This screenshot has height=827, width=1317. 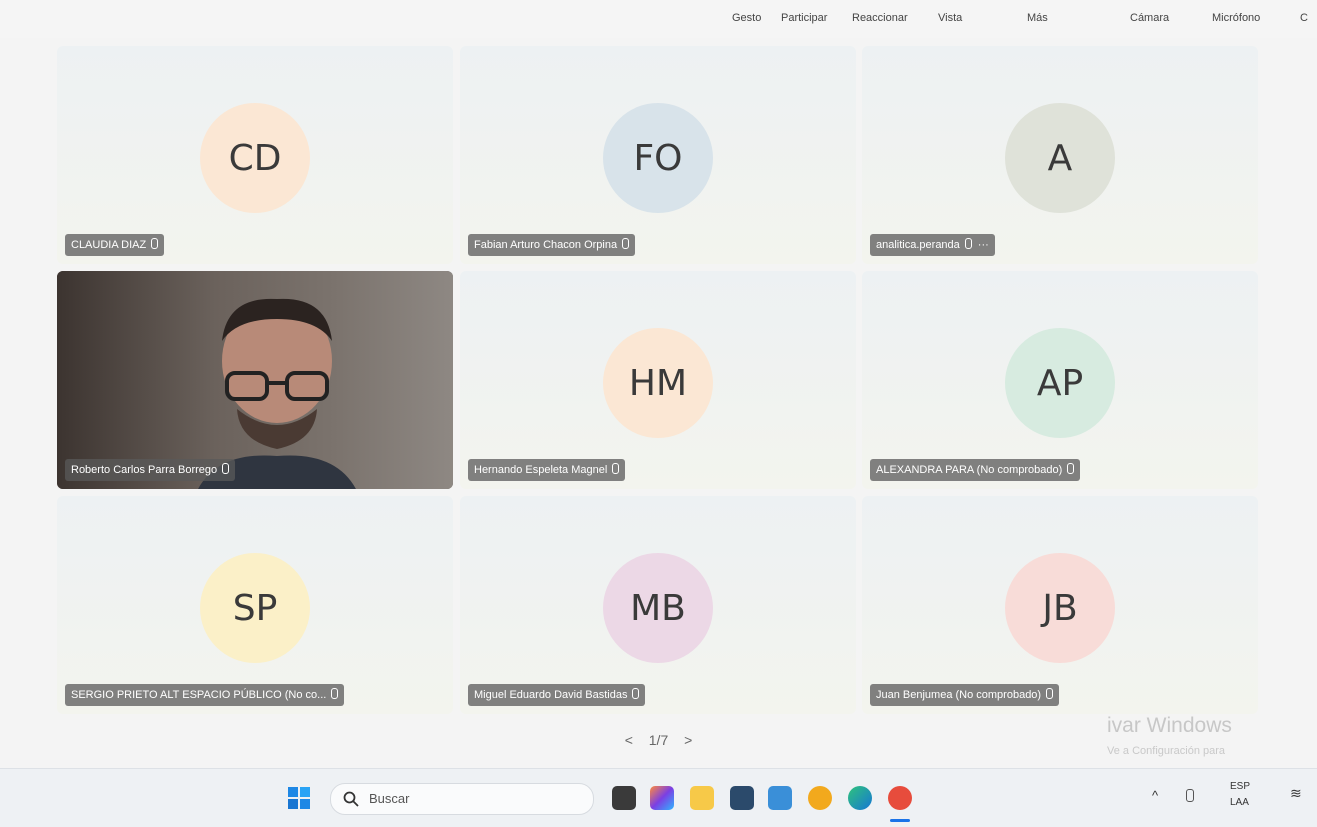 What do you see at coordinates (629, 740) in the screenshot?
I see `previous-page-button: <` at bounding box center [629, 740].